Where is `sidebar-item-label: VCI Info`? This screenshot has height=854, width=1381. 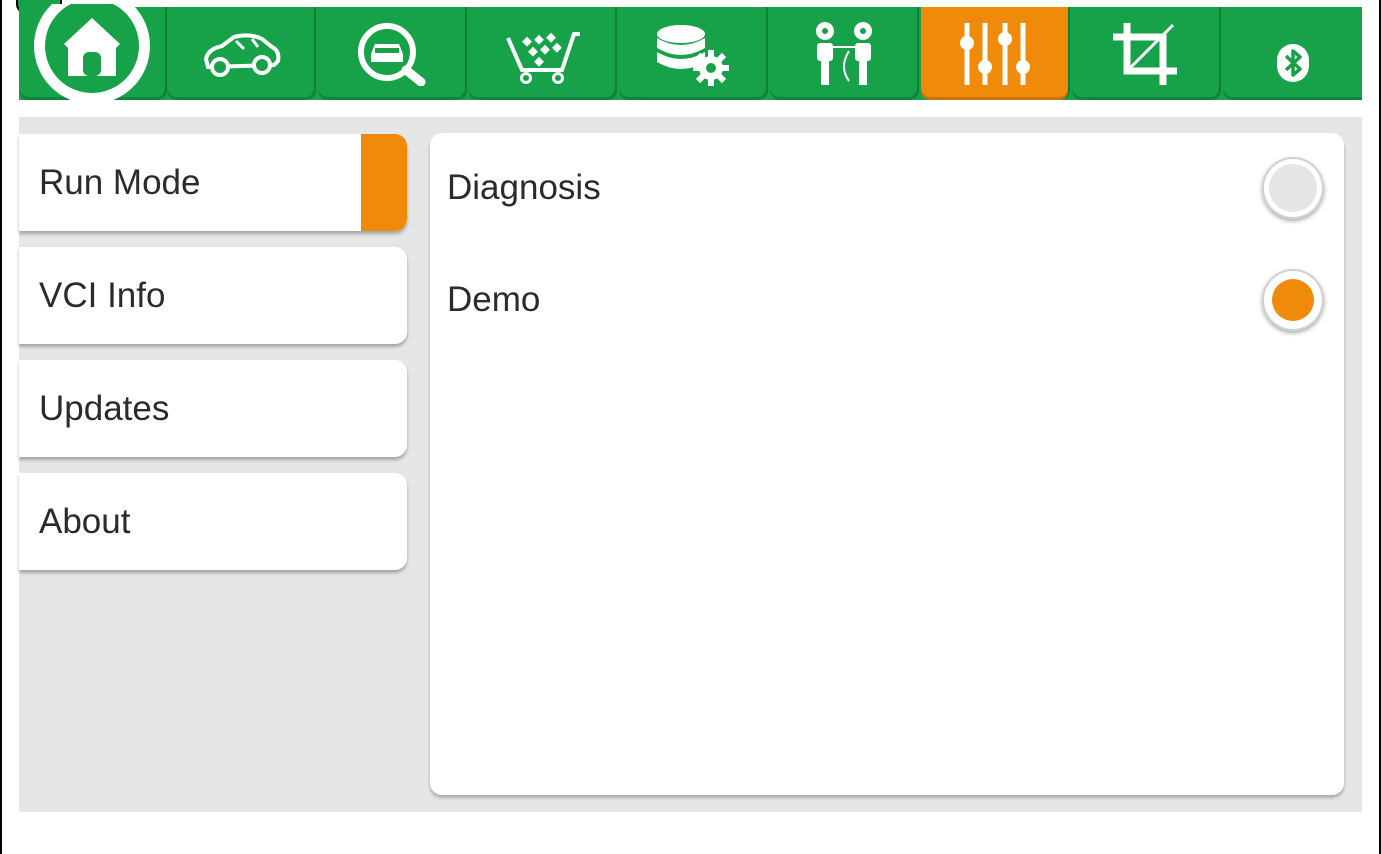
sidebar-item-label: VCI Info is located at coordinates (102, 295).